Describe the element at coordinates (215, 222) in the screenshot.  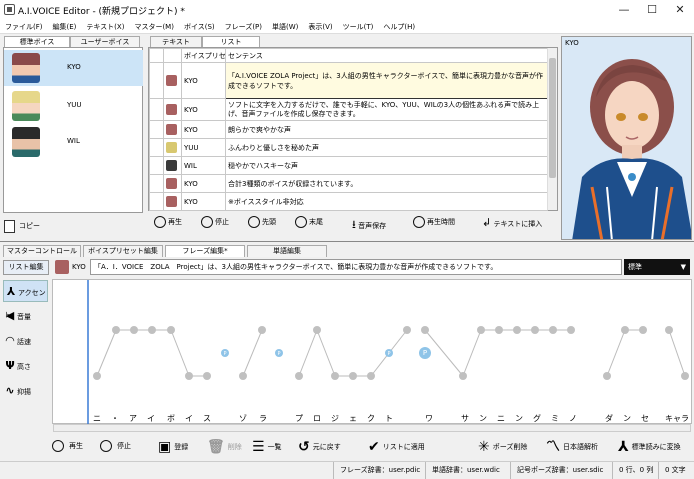
I see `stop-button: 停止` at that location.